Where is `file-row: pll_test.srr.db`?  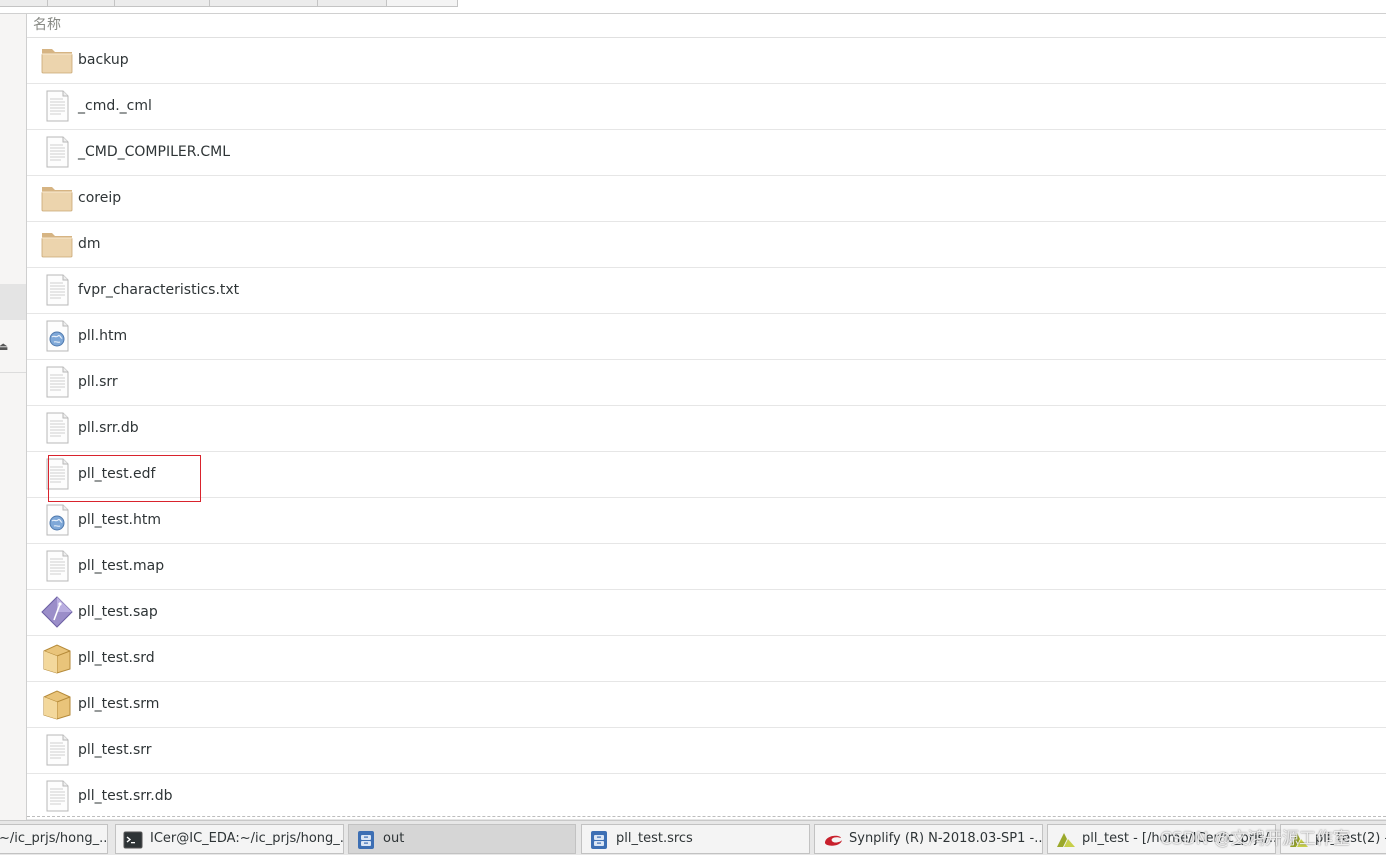
file-row: pll_test.srr.db is located at coordinates (706, 797).